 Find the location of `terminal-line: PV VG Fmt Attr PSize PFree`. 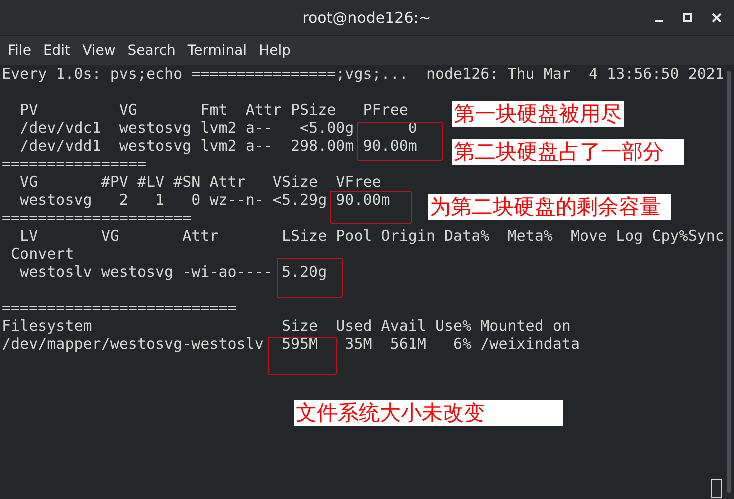

terminal-line: PV VG Fmt Attr PSize PFree is located at coordinates (213, 110).